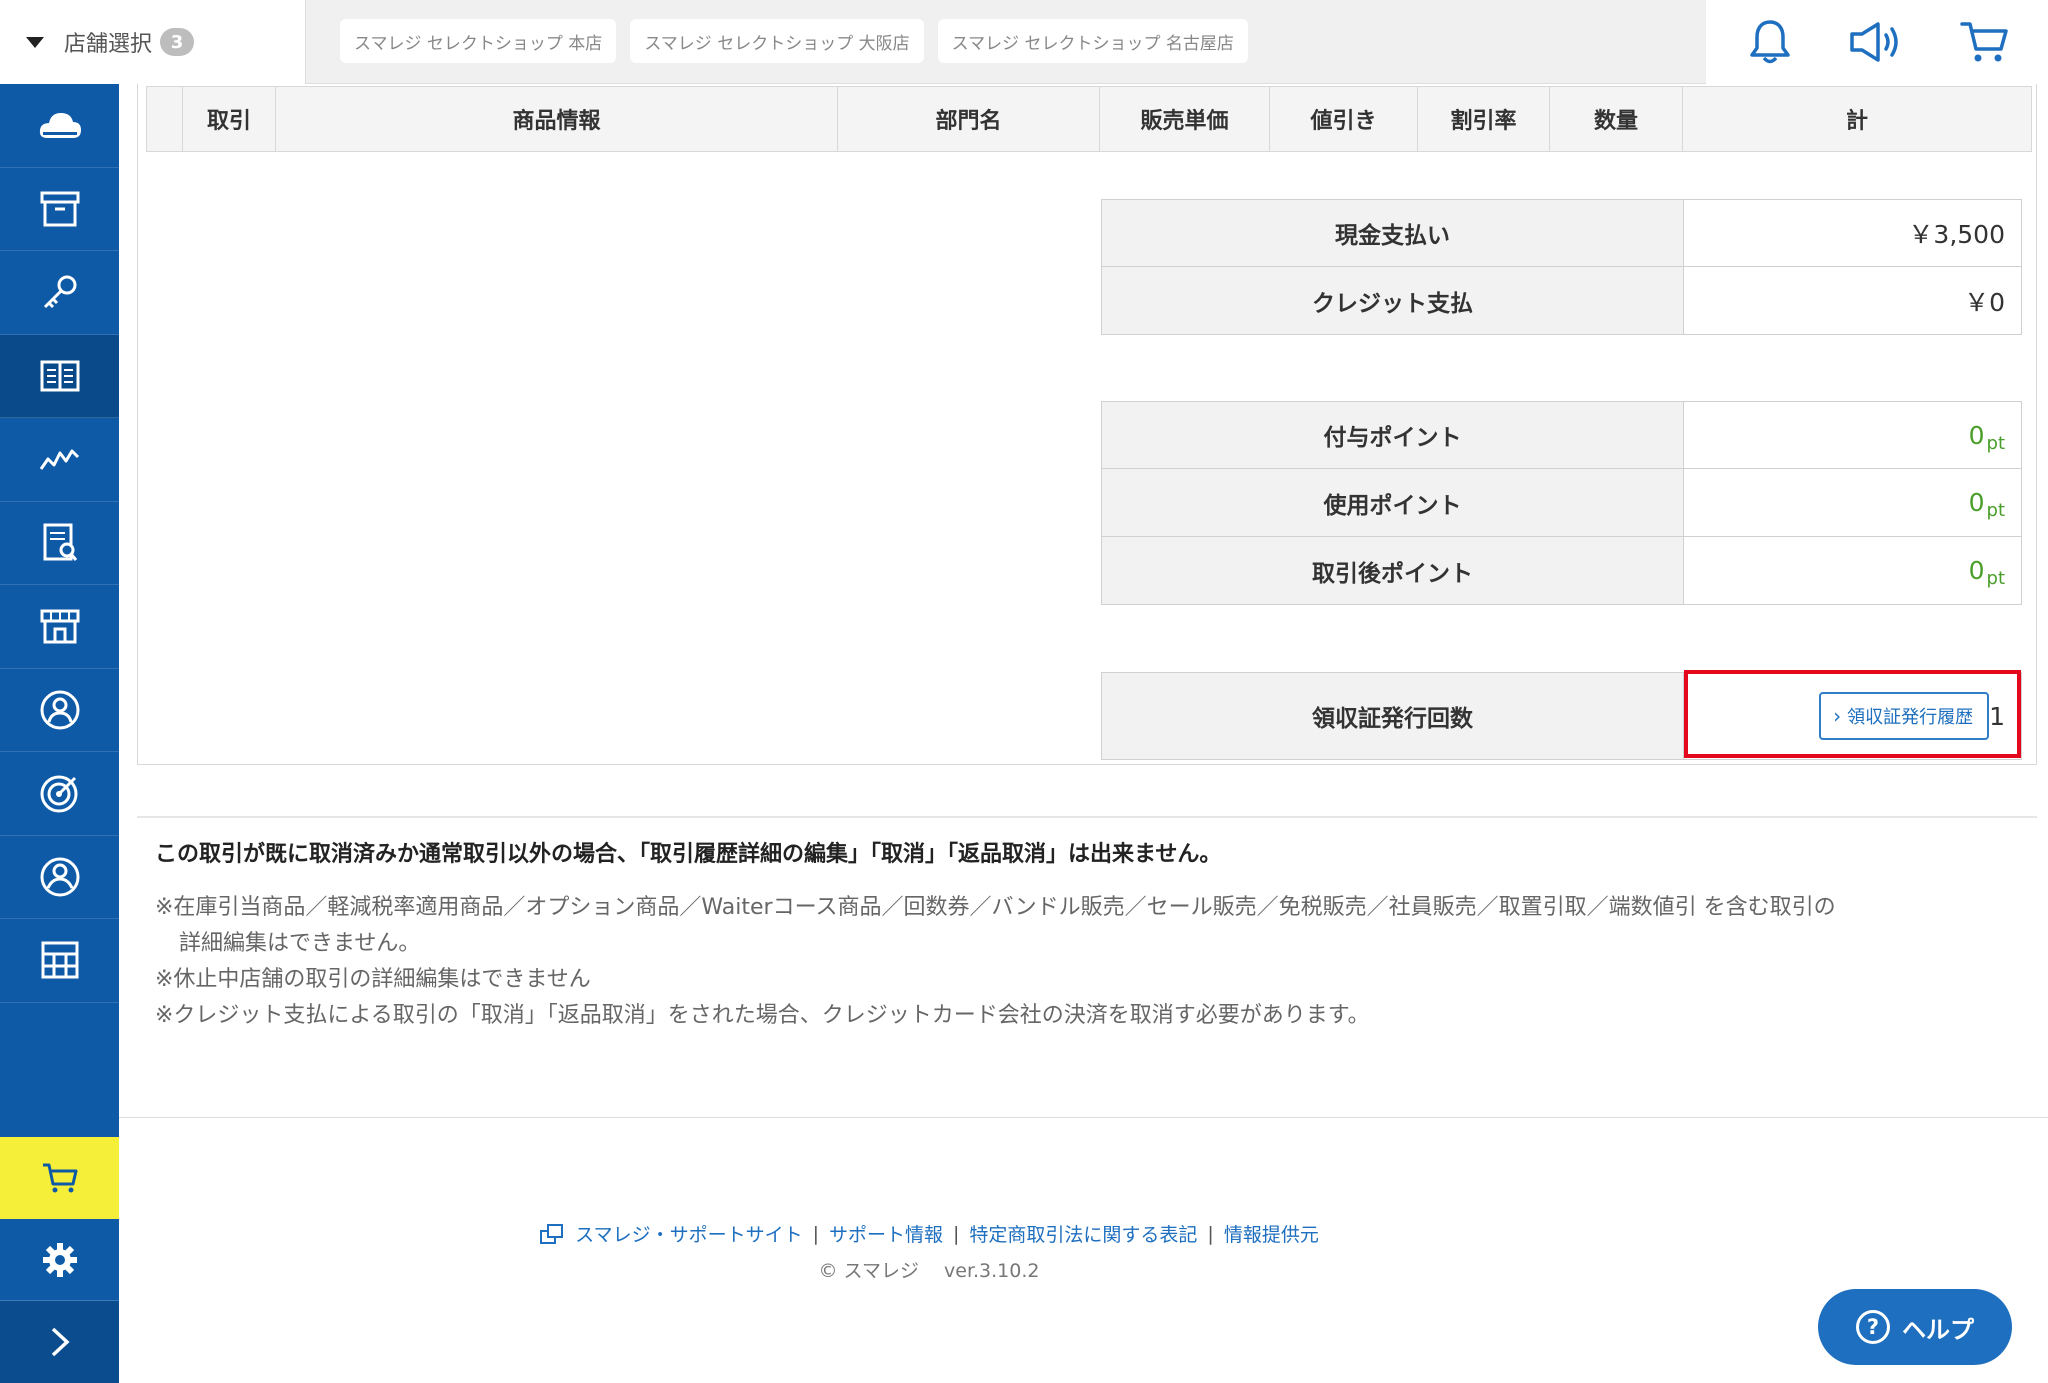 The image size is (2048, 1383). I want to click on footer-link-support-site: スマレジ・サポートサイト, so click(688, 1233).